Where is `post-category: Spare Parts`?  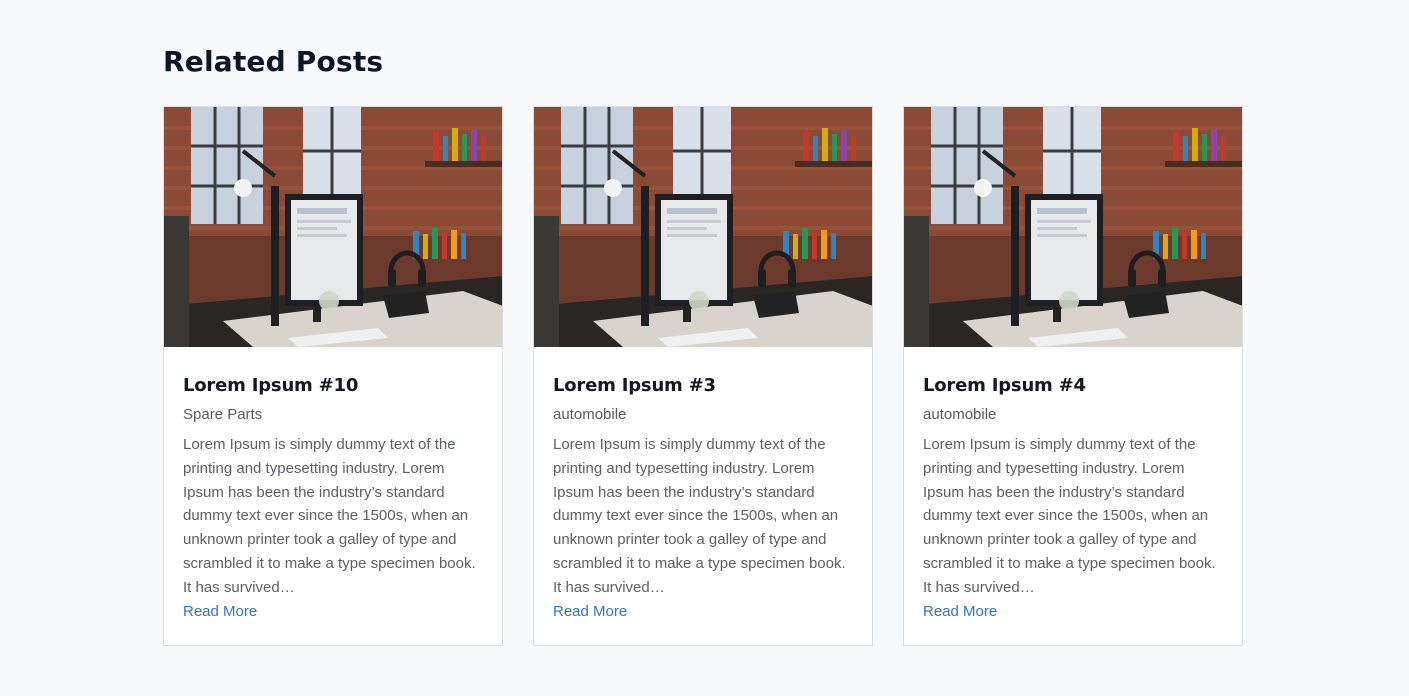 post-category: Spare Parts is located at coordinates (223, 414).